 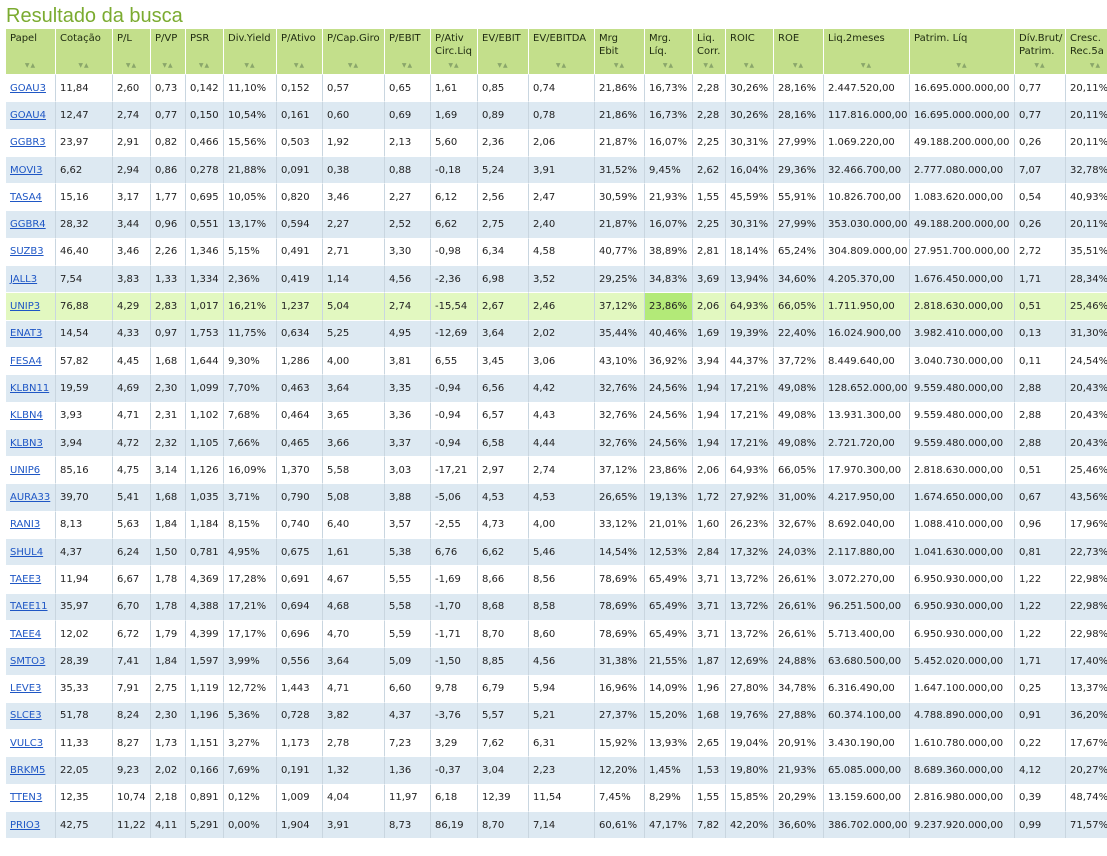 I want to click on ticker-cell: SUZB3, so click(x=31, y=251).